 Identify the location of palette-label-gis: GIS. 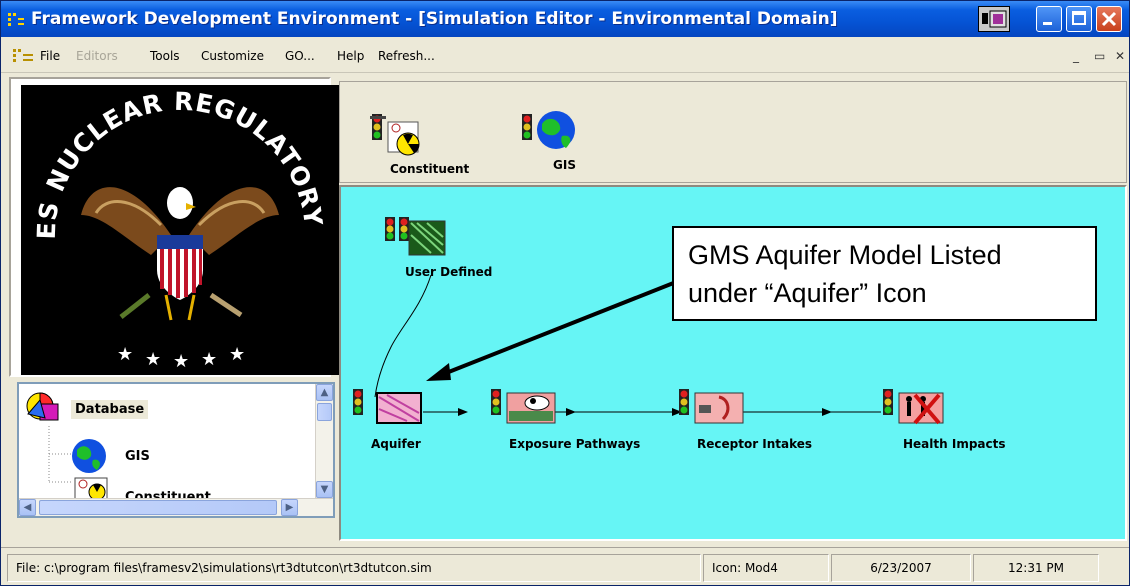
(564, 165).